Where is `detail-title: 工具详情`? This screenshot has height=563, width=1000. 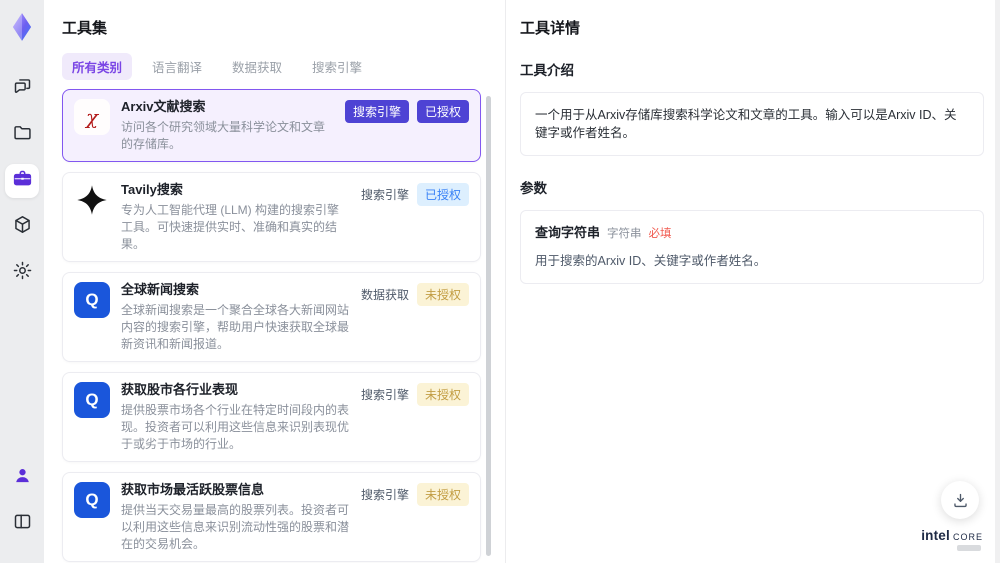
detail-title: 工具详情 is located at coordinates (550, 28).